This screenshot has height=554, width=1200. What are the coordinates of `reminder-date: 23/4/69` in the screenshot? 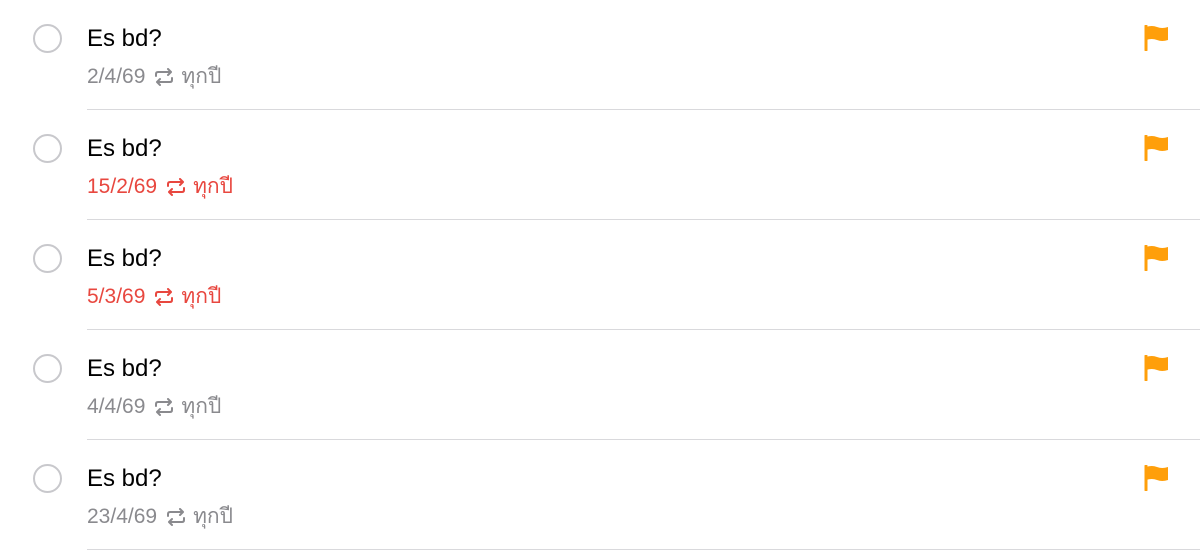 It's located at (122, 516).